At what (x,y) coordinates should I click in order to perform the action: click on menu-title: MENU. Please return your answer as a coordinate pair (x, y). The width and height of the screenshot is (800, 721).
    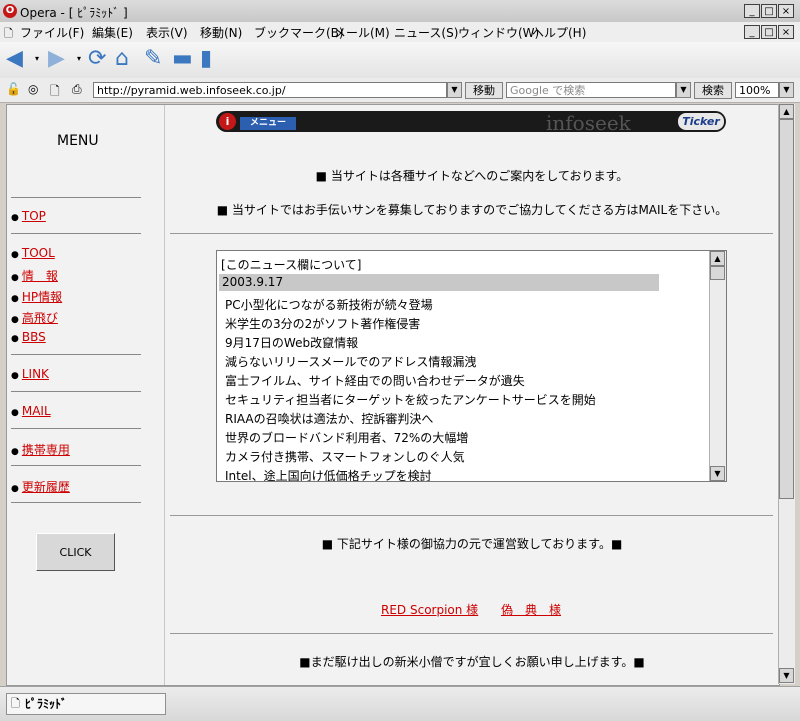
    Looking at the image, I should click on (78, 141).